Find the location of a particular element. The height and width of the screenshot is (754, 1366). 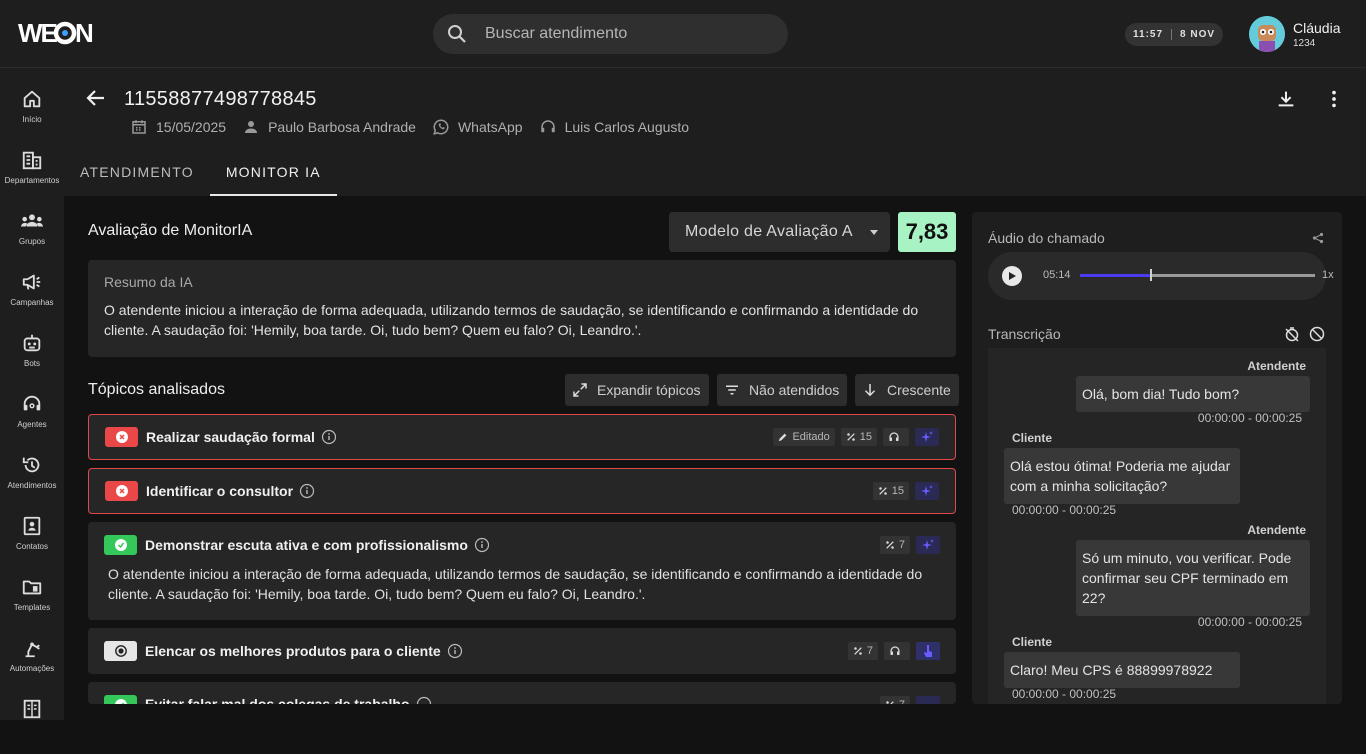

user-id: 1234 is located at coordinates (1304, 43).